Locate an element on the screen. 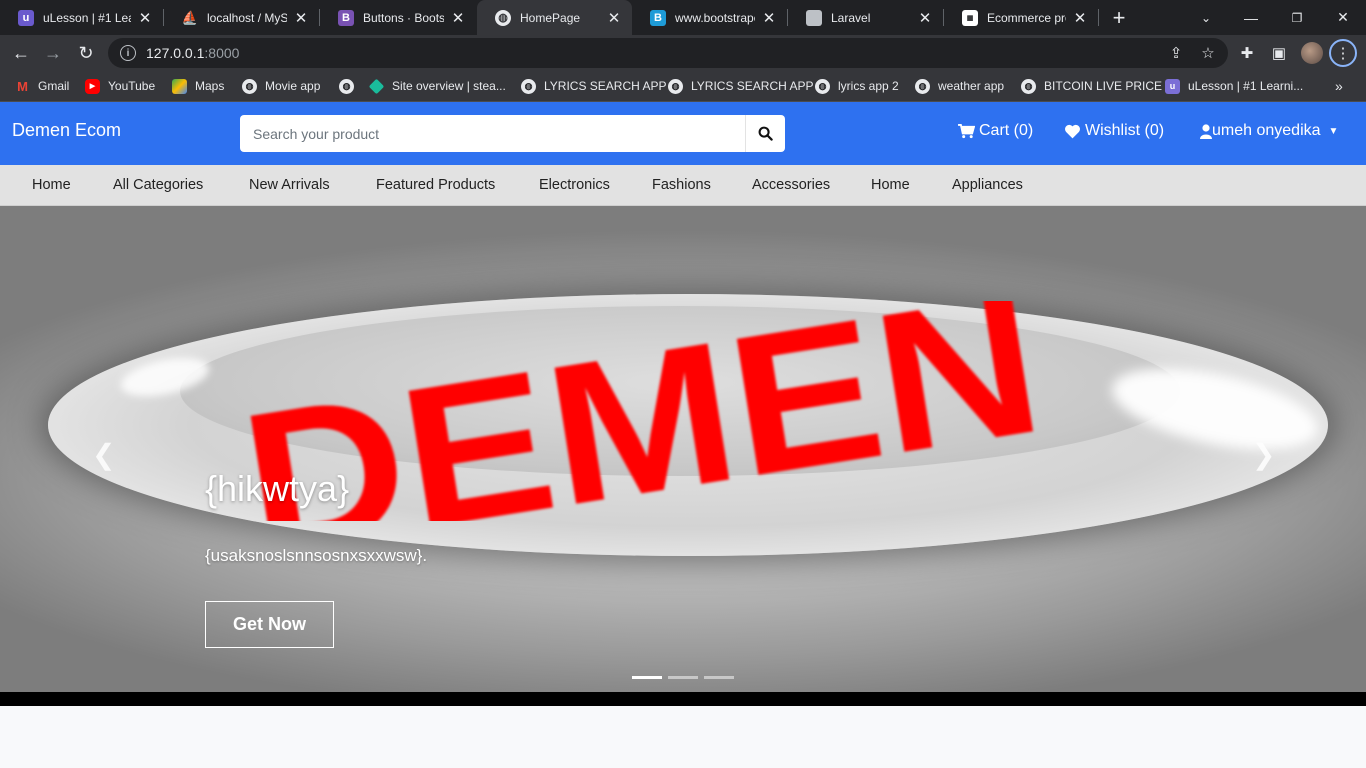  minimize-icon: — is located at coordinates (1251, 17).